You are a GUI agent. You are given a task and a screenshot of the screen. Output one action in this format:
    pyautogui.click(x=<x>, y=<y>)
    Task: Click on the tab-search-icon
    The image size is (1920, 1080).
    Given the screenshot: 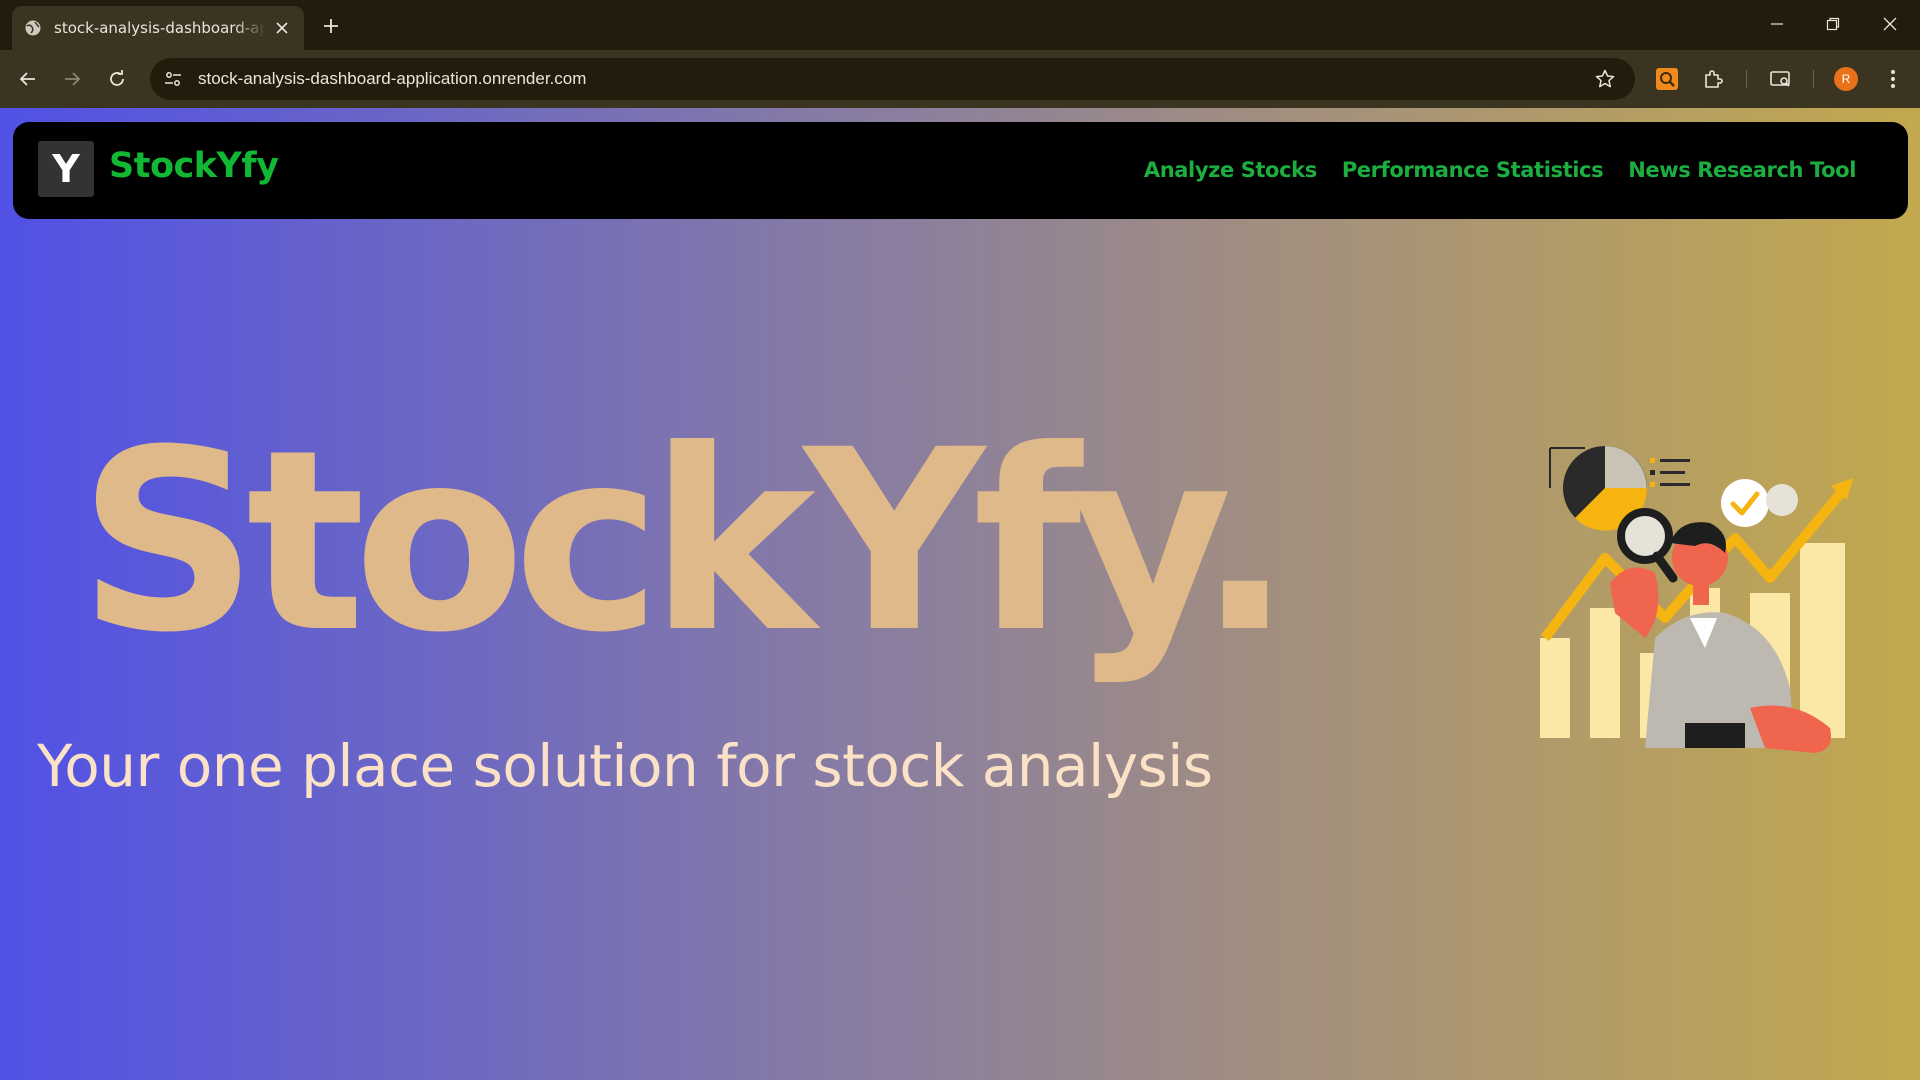 What is the action you would take?
    pyautogui.click(x=1781, y=79)
    